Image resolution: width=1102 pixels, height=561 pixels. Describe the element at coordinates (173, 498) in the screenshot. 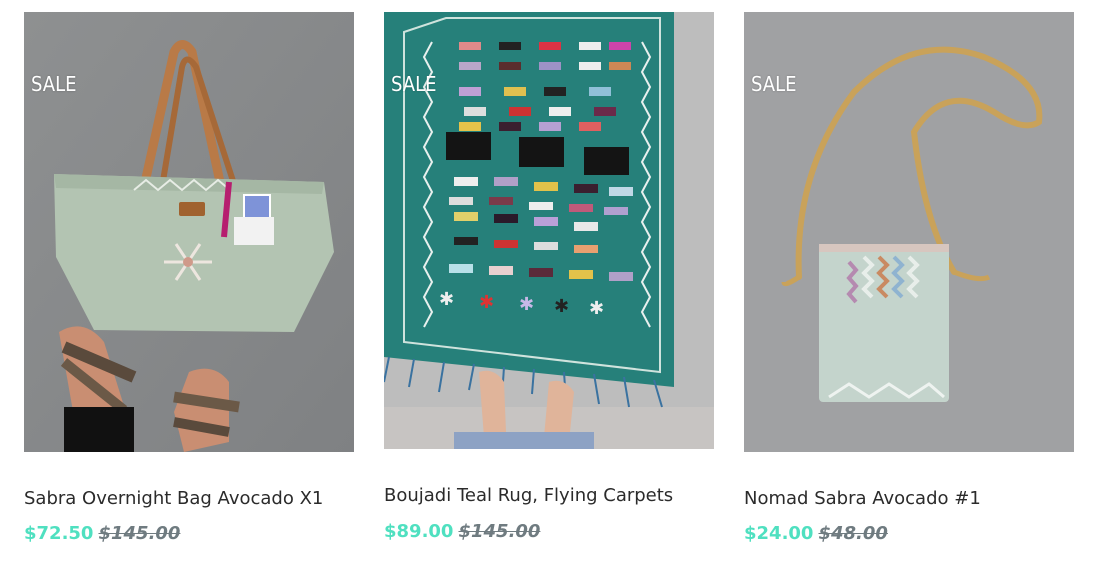

I see `product-title: Sabra Overnight Bag Avocado X1` at that location.